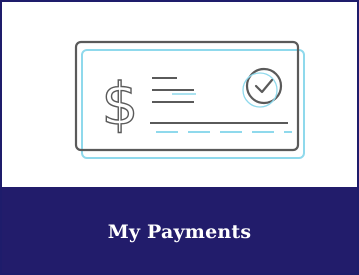 The height and width of the screenshot is (275, 359). I want to click on tile-label: My Payments, so click(180, 232).